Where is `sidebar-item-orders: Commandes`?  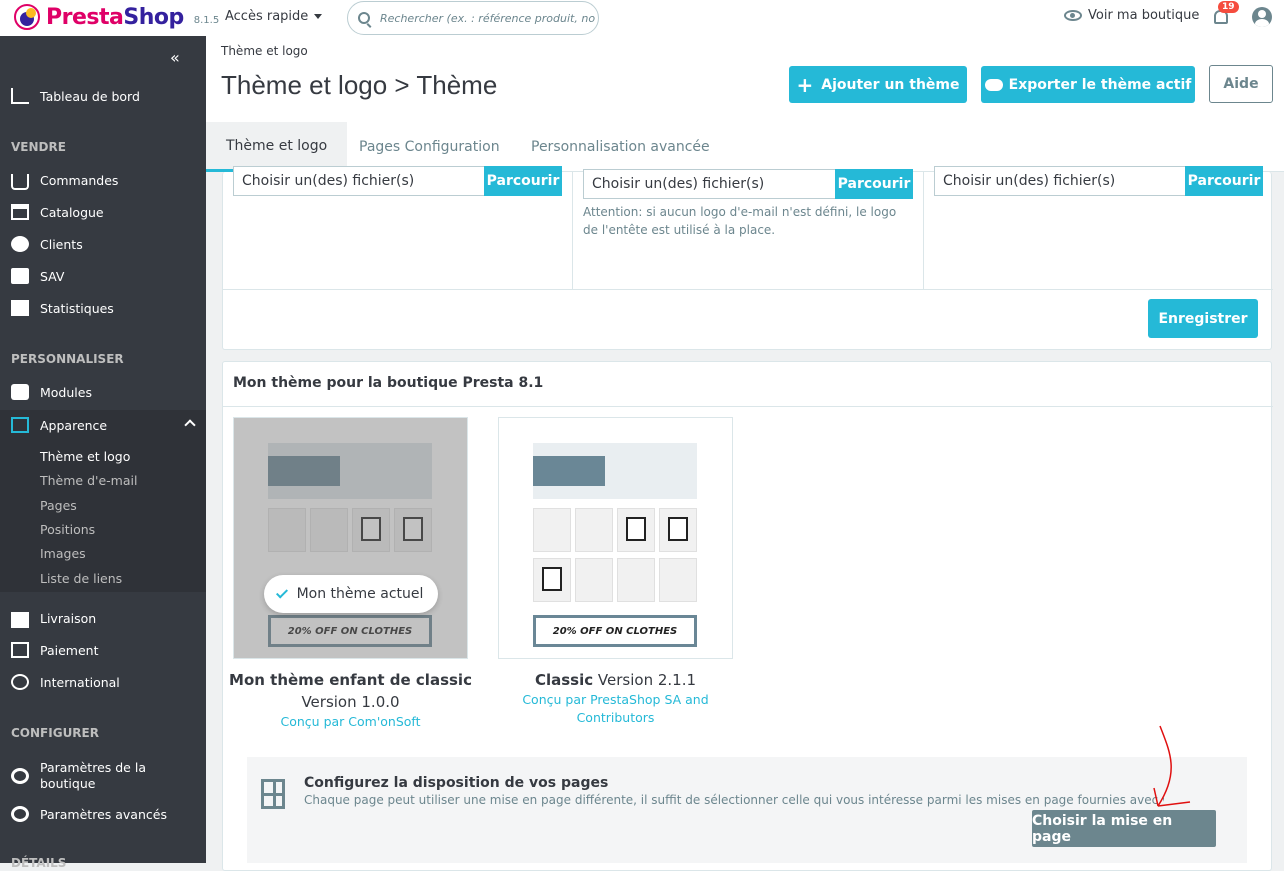 sidebar-item-orders: Commandes is located at coordinates (103, 180).